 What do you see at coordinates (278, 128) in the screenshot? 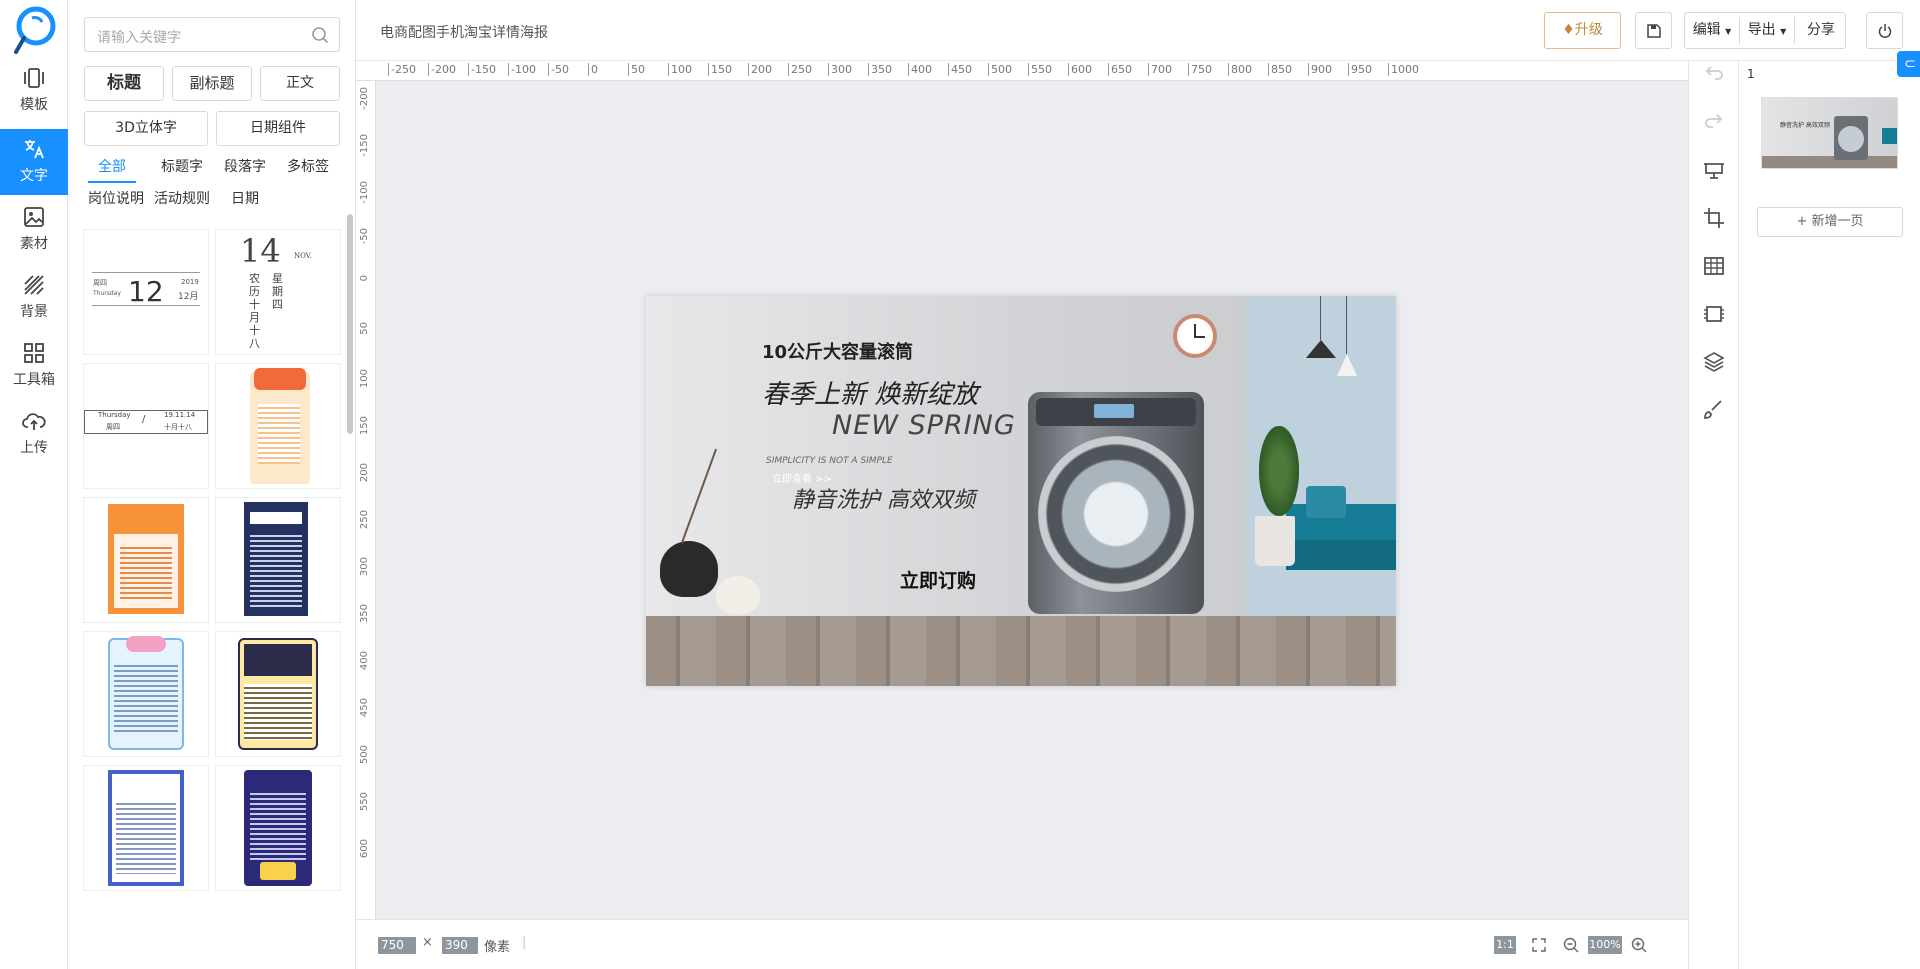
I see `date-component-button: 日期组件` at bounding box center [278, 128].